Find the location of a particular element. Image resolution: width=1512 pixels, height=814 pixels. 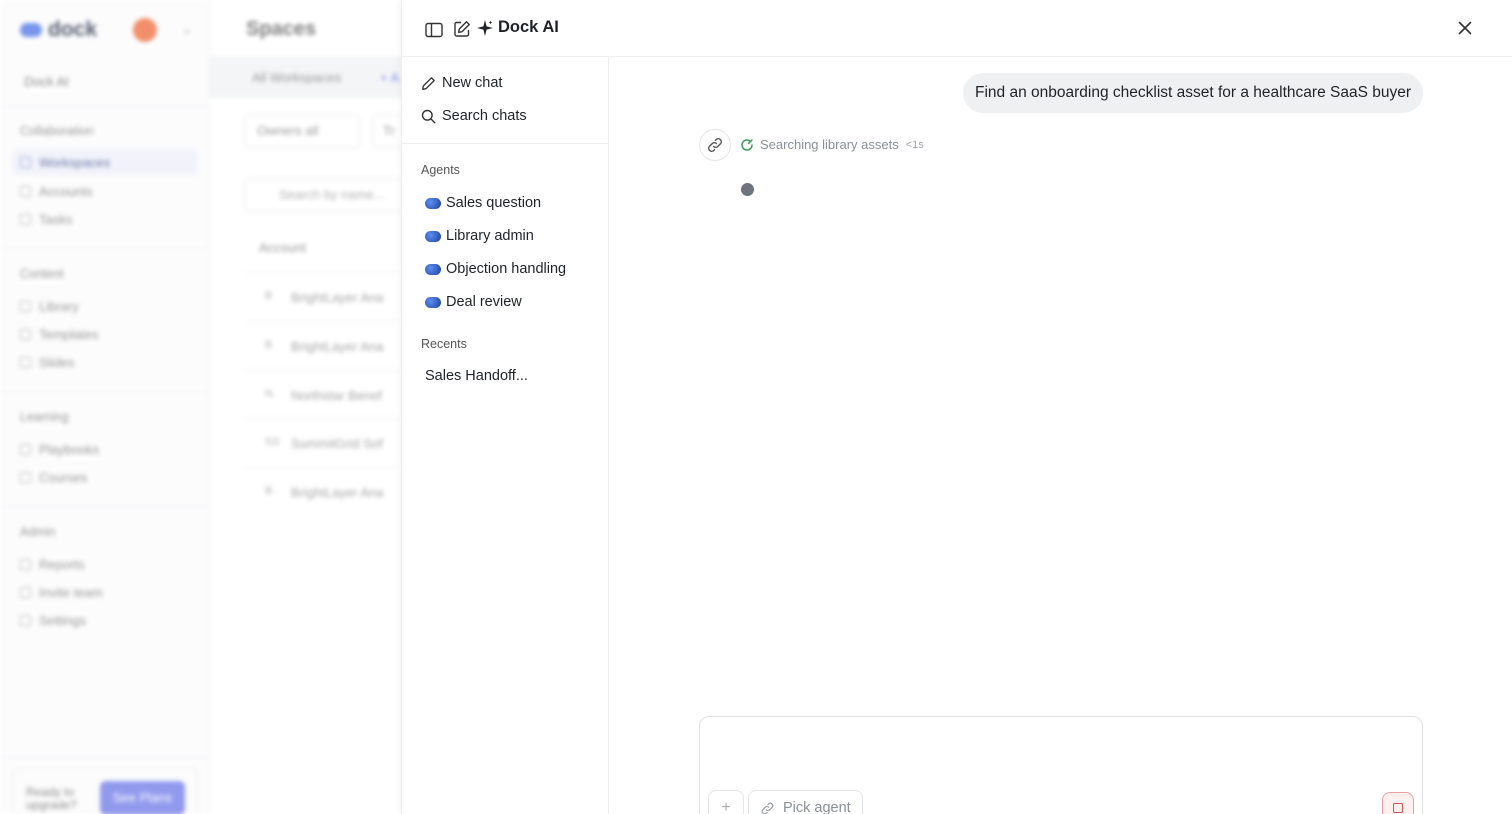

new-chat-icon-button is located at coordinates (462, 29).